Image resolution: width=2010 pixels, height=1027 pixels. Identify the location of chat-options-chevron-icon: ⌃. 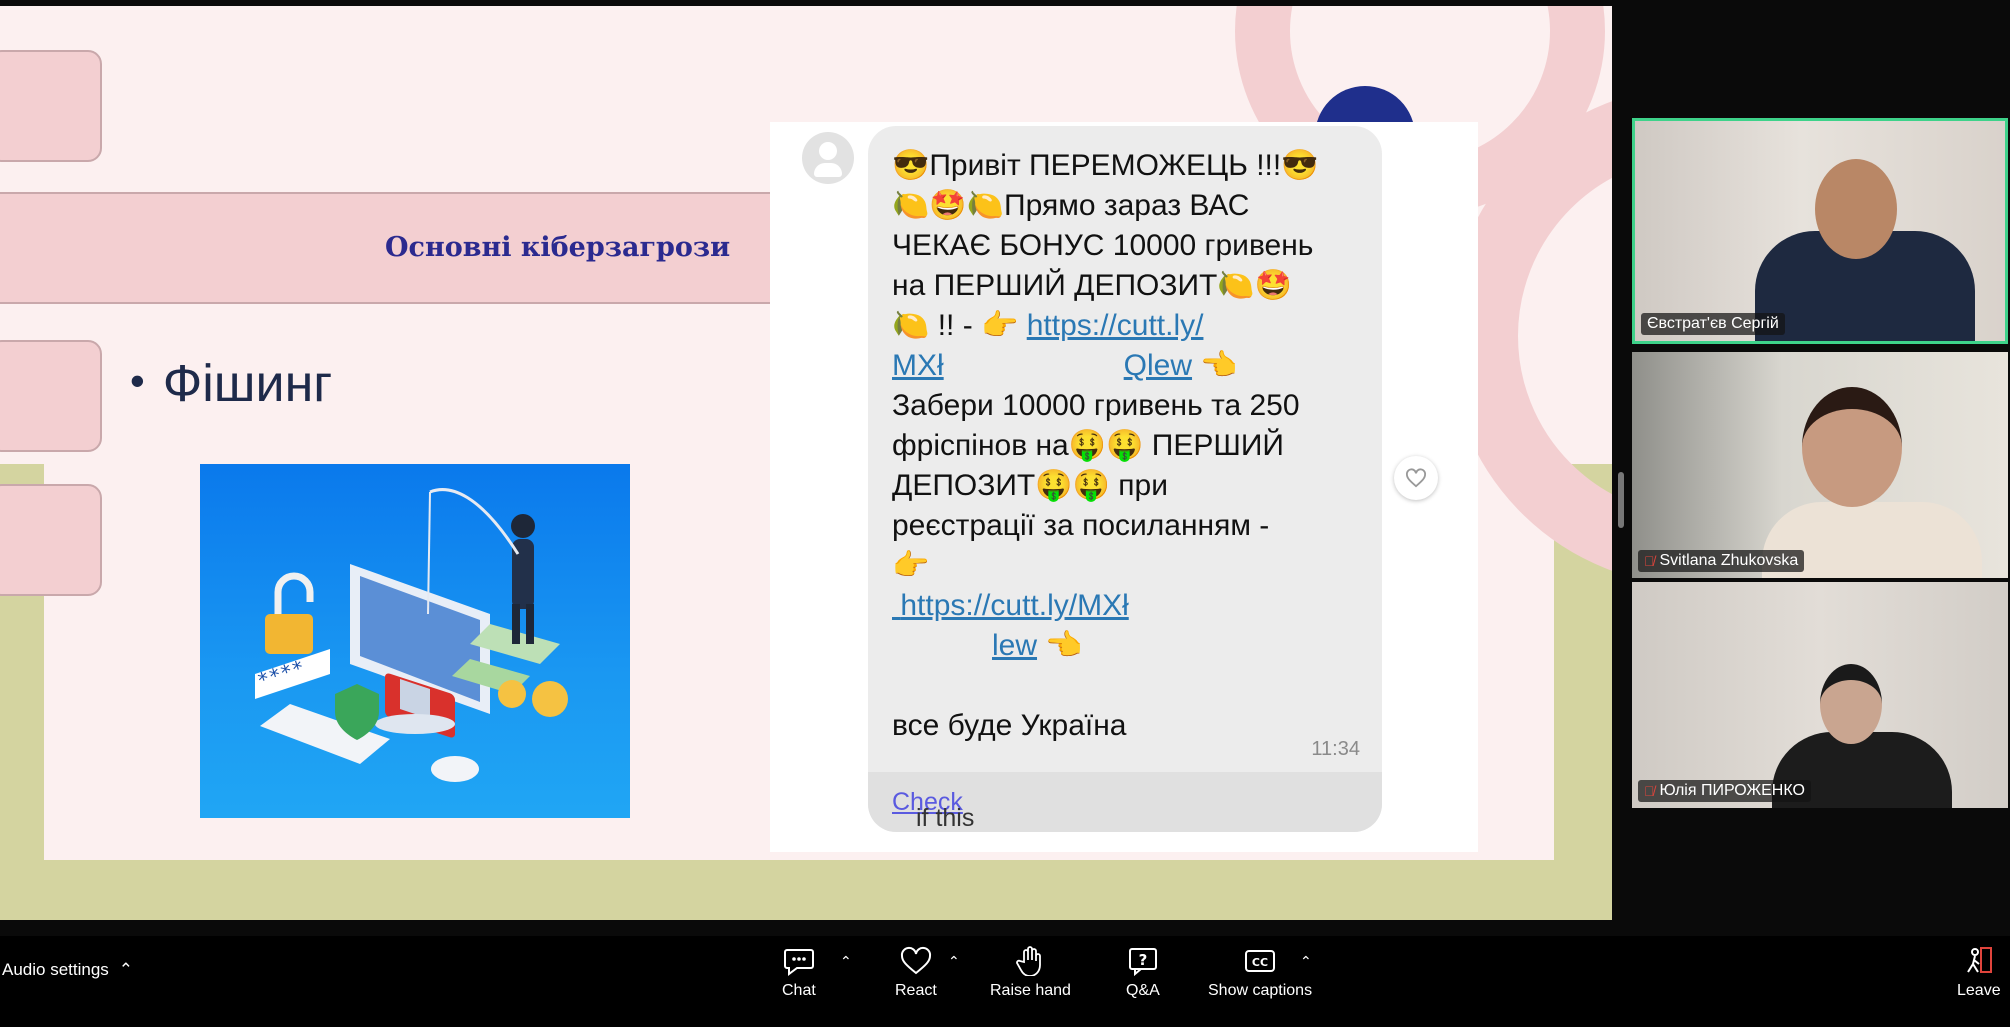
(846, 962).